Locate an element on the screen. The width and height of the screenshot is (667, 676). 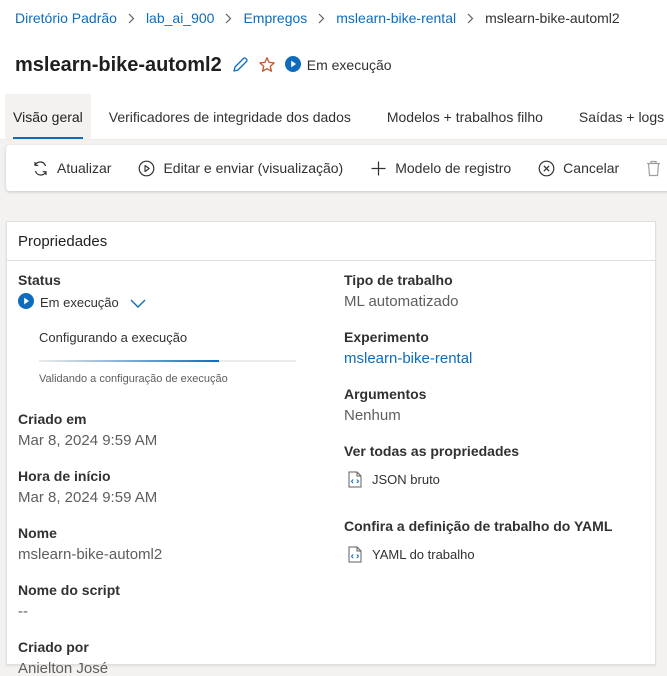
status-label: Status is located at coordinates (39, 280).